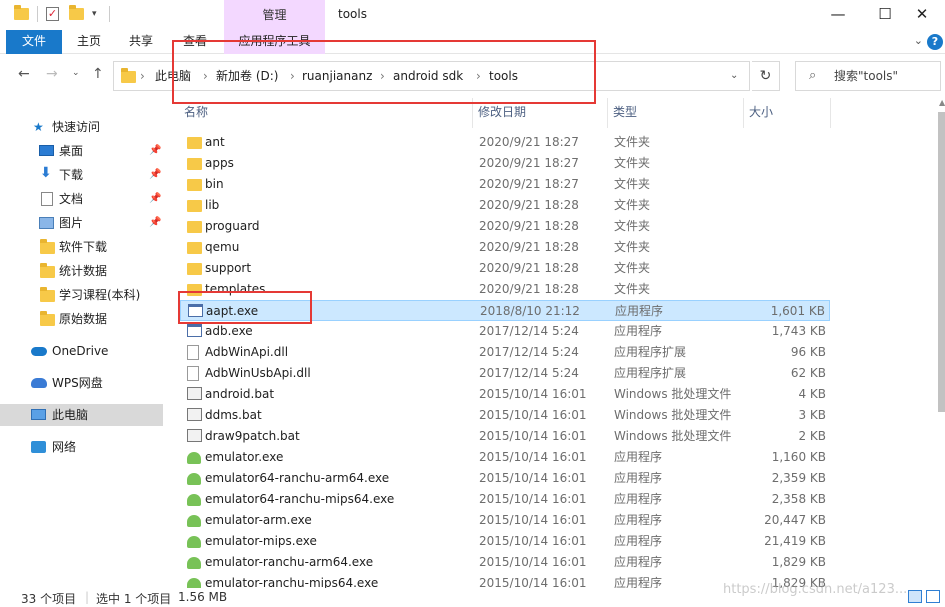 The image size is (945, 607). Describe the element at coordinates (274, 15) in the screenshot. I see `manage-context-tab: 管理` at that location.